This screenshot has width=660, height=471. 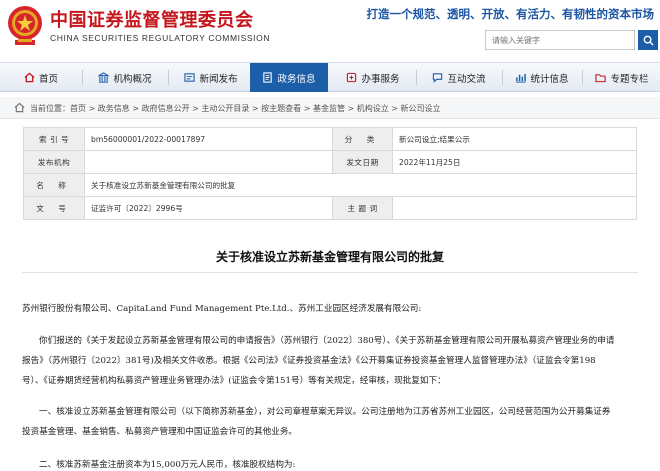 What do you see at coordinates (48, 79) in the screenshot?
I see `nav-label: 首页` at bounding box center [48, 79].